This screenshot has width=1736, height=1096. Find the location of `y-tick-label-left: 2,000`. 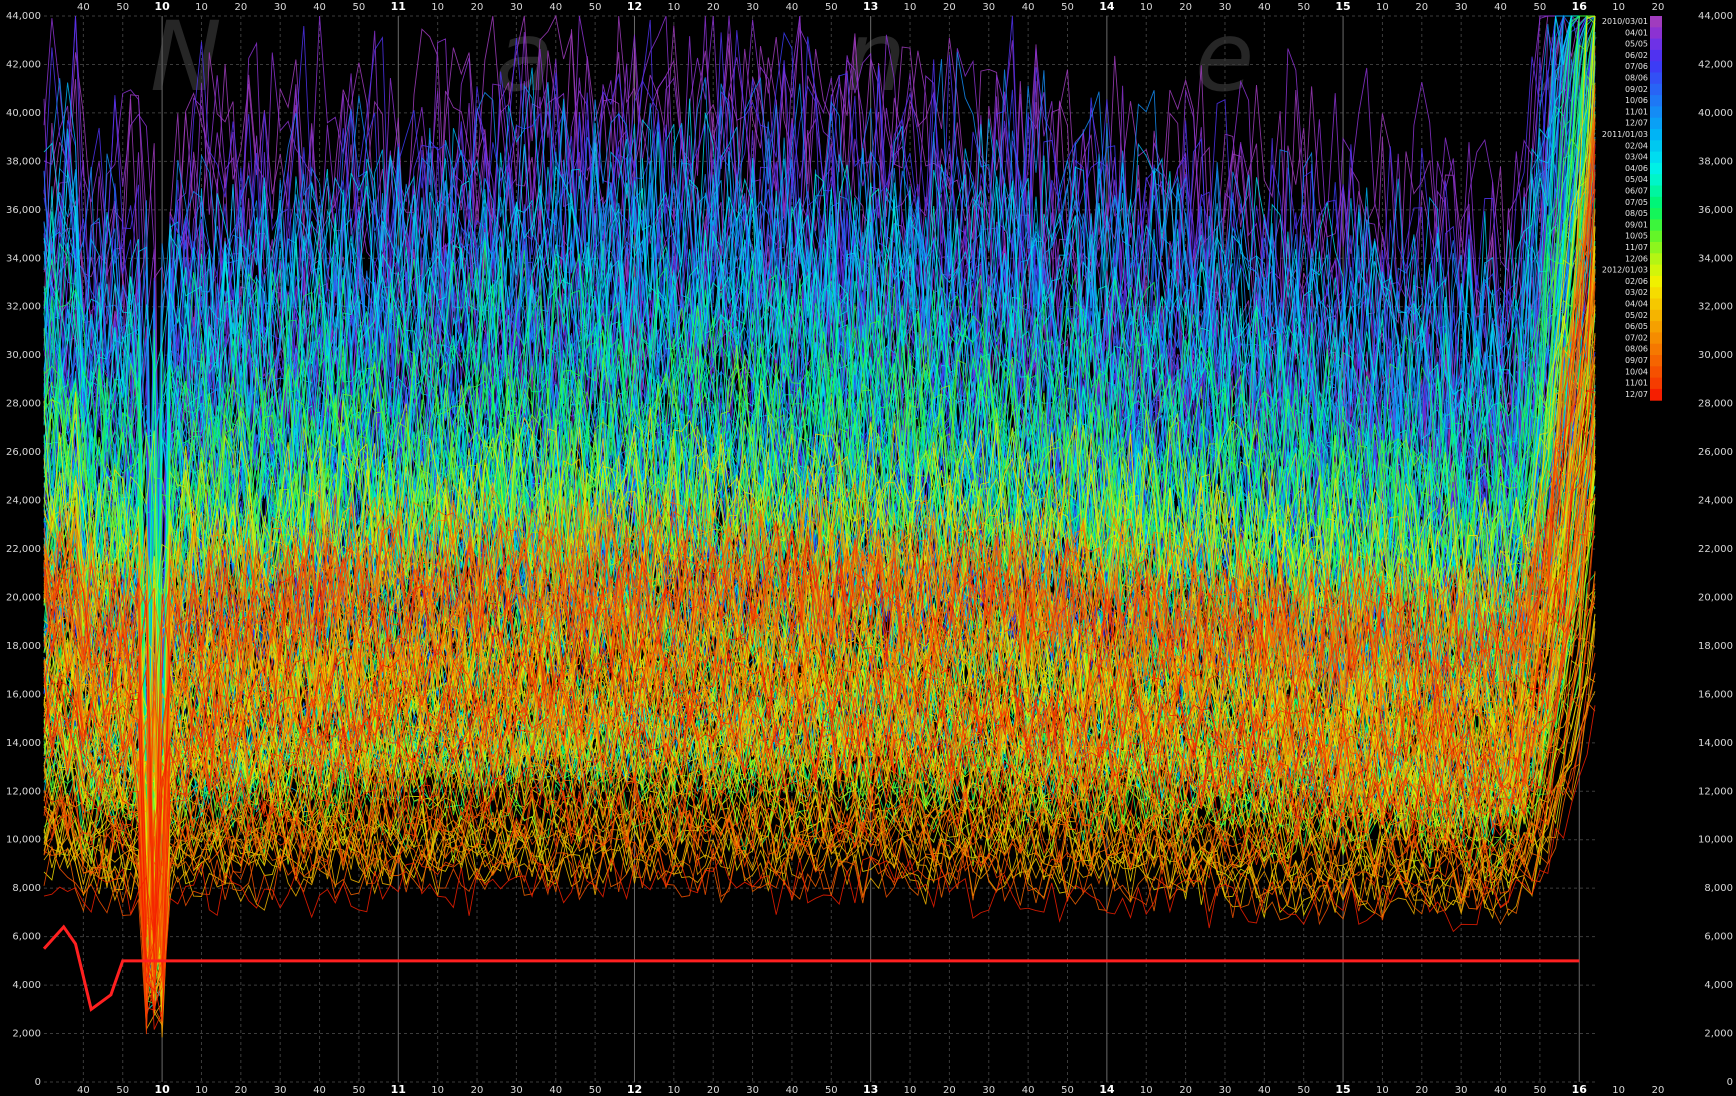

y-tick-label-left: 2,000 is located at coordinates (26, 1034).